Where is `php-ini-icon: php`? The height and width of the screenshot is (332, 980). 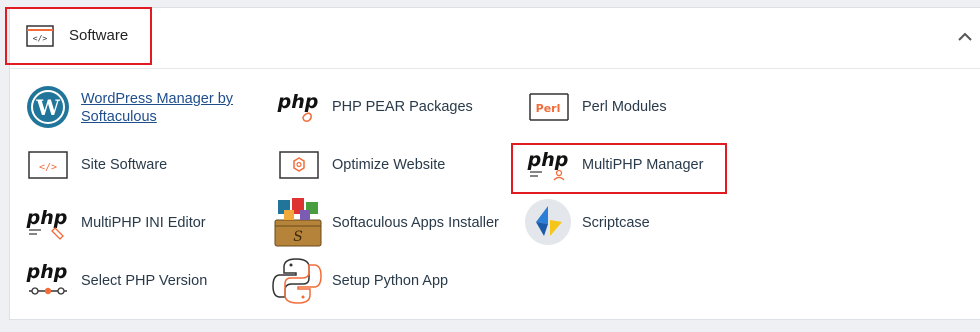 php-ini-icon: php is located at coordinates (47, 223).